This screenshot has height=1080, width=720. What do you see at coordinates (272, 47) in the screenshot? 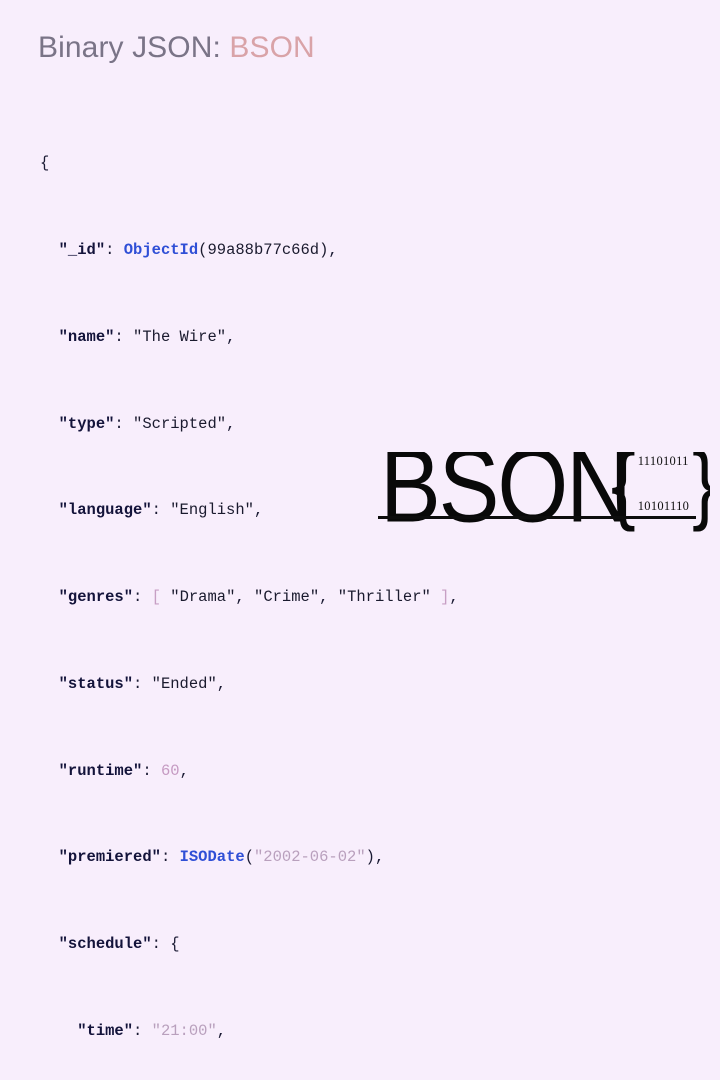
I see `page-title-accent: BSON` at bounding box center [272, 47].